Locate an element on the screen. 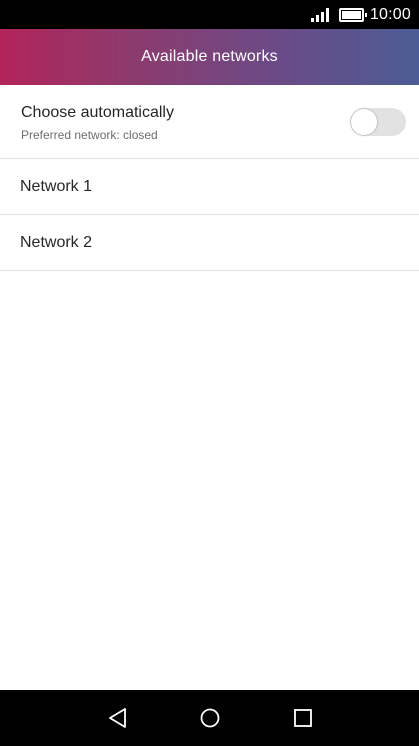  back-icon is located at coordinates (117, 718).